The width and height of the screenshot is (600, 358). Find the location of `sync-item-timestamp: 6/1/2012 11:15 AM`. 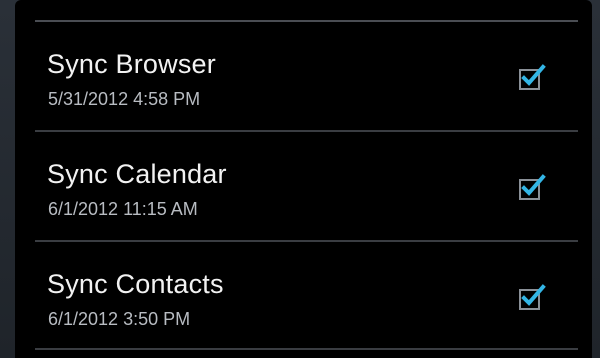

sync-item-timestamp: 6/1/2012 11:15 AM is located at coordinates (123, 209).